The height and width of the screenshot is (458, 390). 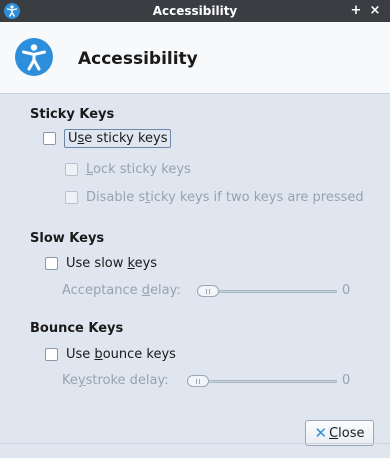 I want to click on acceptance-delay-value: 0, so click(x=346, y=290).